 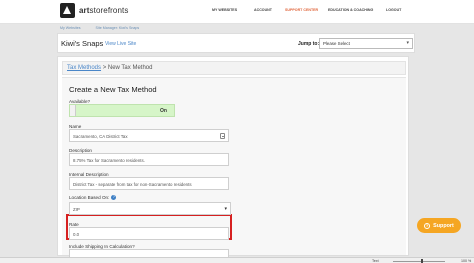 I want to click on available-toggle: On, so click(x=122, y=110).